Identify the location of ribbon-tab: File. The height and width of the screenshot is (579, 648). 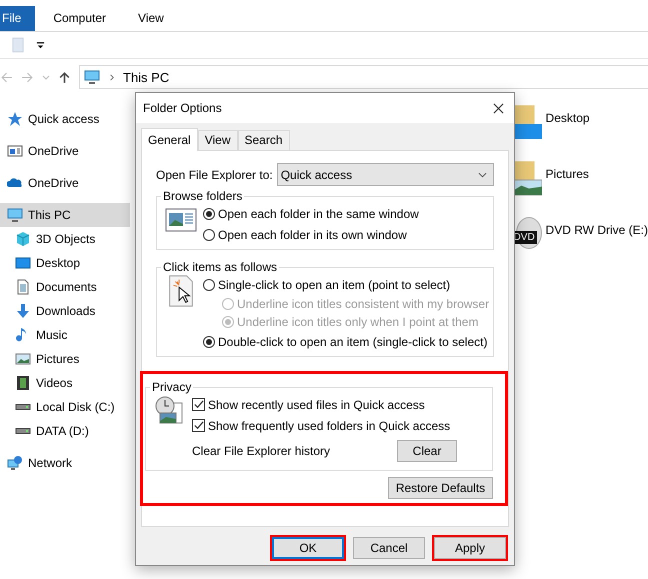
(18, 18).